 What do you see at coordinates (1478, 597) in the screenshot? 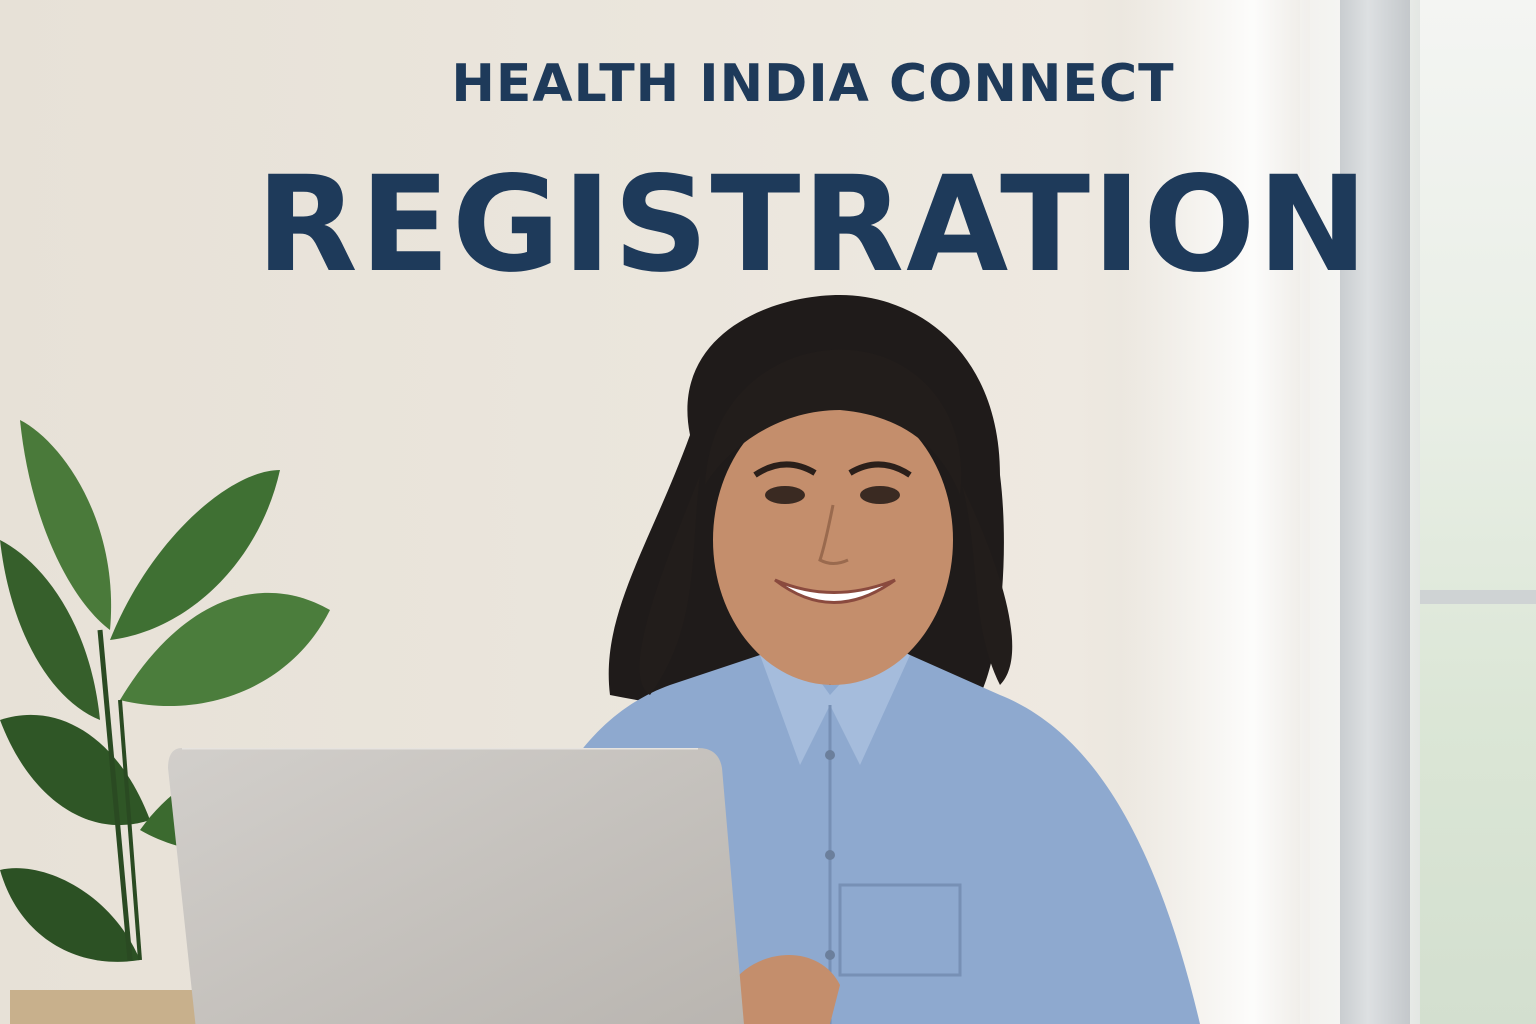
I see `window-mullion` at bounding box center [1478, 597].